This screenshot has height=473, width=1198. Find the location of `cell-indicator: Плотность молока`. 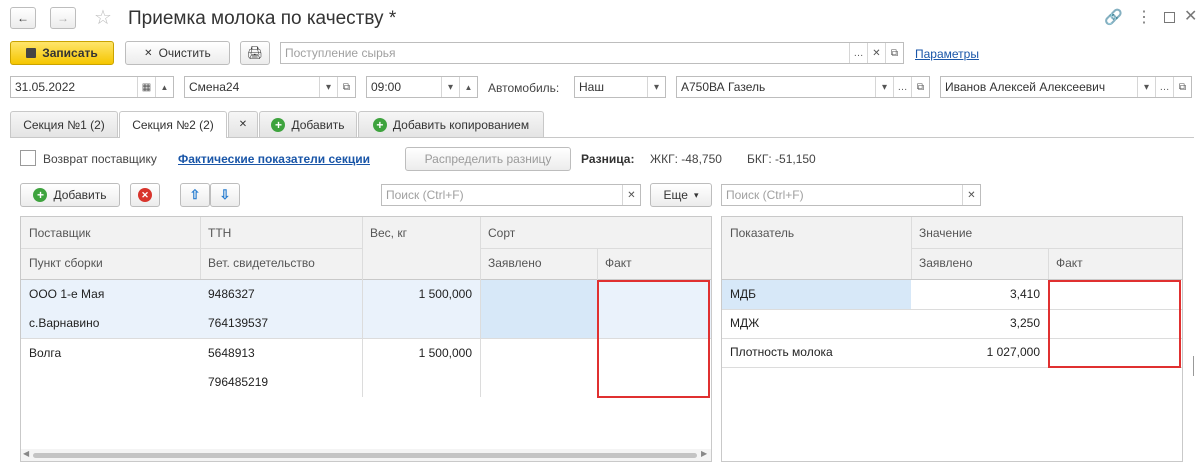

cell-indicator: Плотность молока is located at coordinates (781, 352).